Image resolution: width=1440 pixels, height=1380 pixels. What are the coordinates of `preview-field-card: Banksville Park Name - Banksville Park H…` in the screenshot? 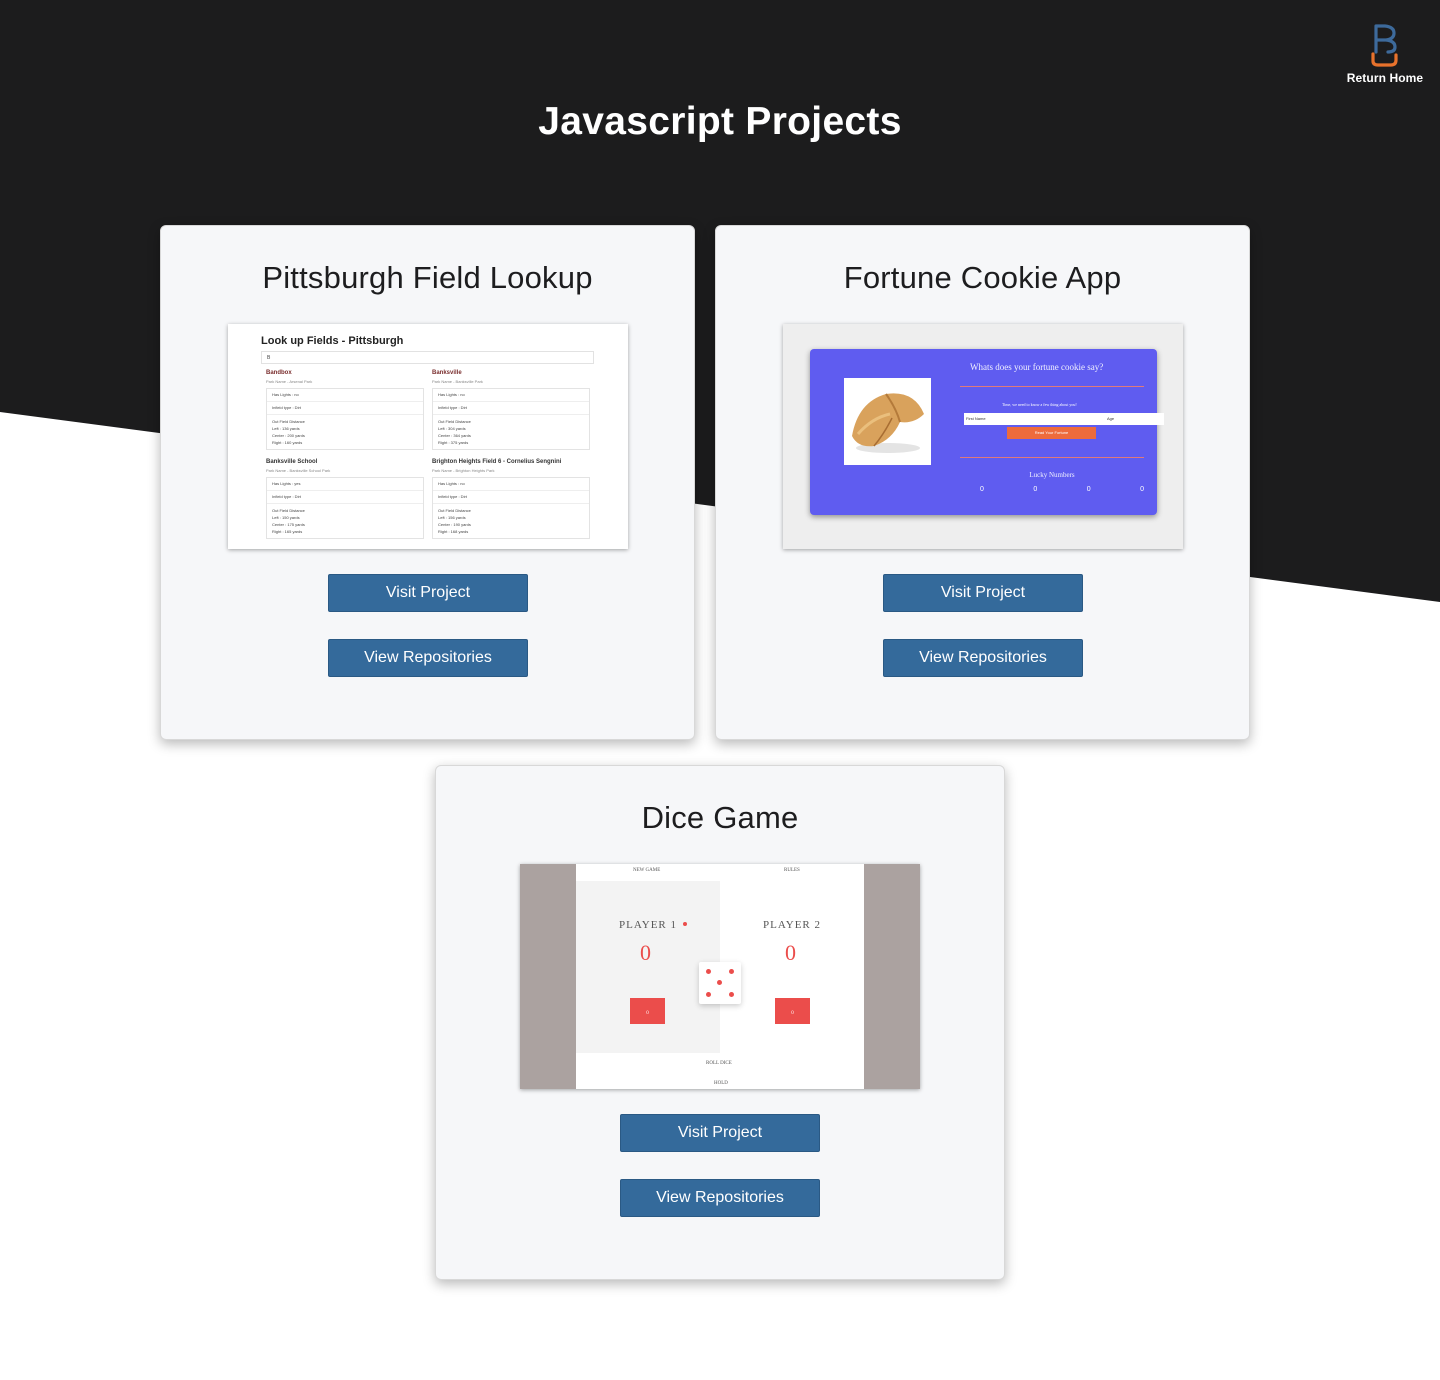 It's located at (511, 410).